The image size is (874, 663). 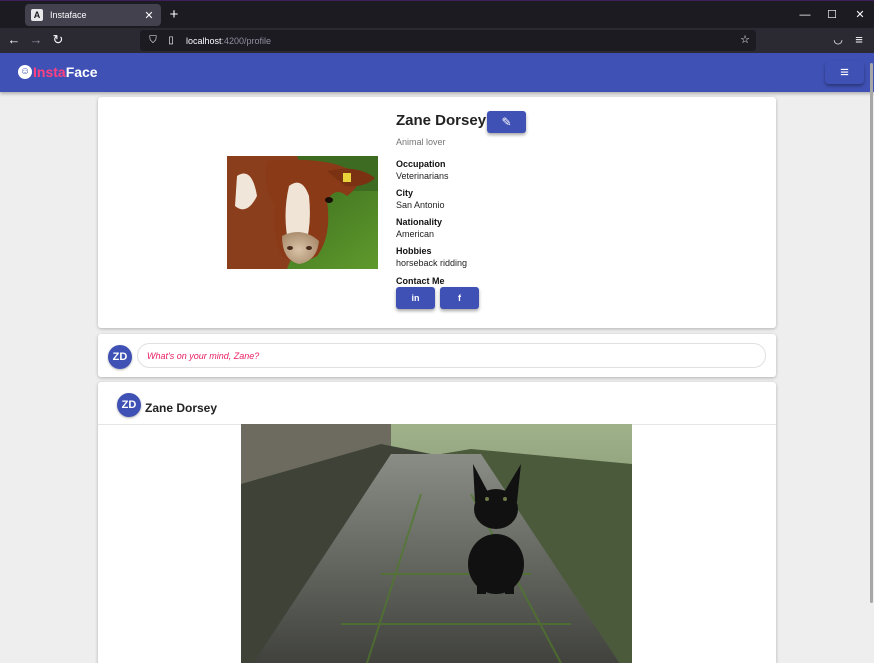 I want to click on smiley-icon: ☺, so click(x=25, y=72).